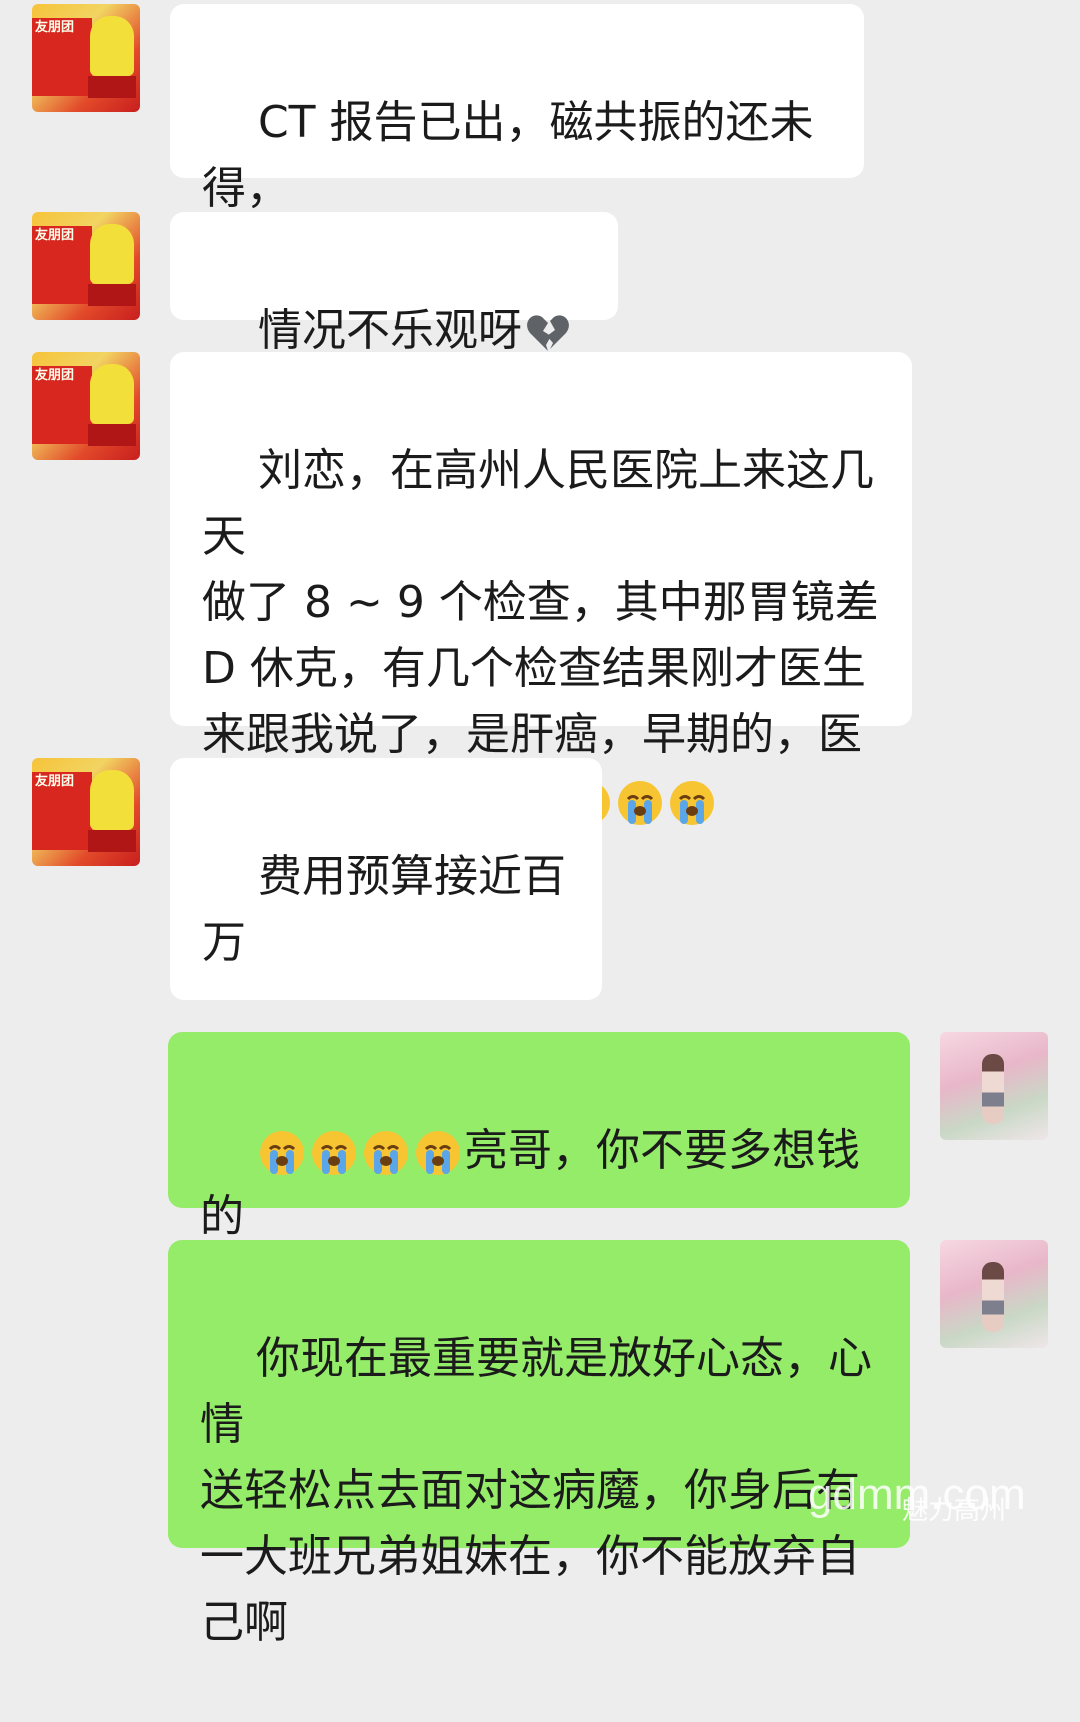 This screenshot has height=1722, width=1080. I want to click on broken-heart-icon, so click(548, 333).